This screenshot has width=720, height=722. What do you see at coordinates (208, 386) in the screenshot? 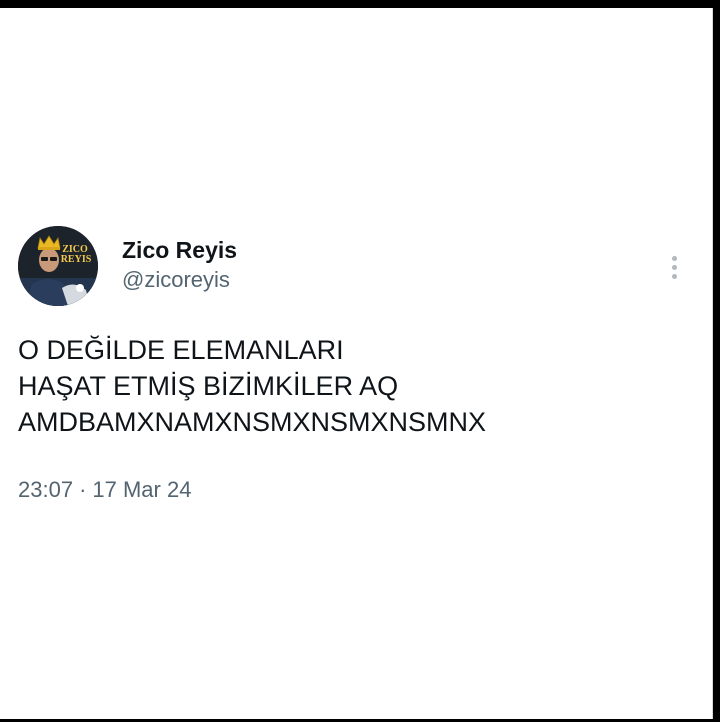
I see `tweet-text-line: HAŞAT ETMİŞ BİZİMKİLER AQ` at bounding box center [208, 386].